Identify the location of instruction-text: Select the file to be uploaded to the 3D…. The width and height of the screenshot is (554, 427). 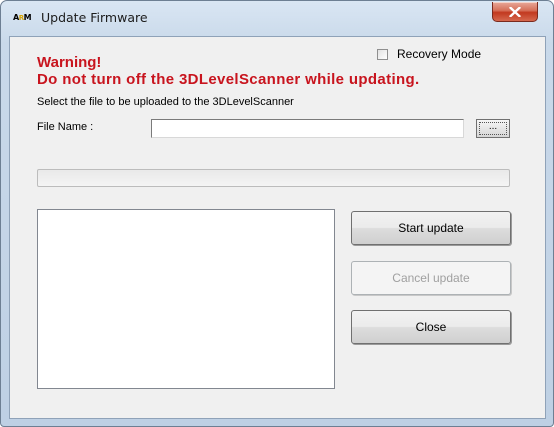
(165, 102).